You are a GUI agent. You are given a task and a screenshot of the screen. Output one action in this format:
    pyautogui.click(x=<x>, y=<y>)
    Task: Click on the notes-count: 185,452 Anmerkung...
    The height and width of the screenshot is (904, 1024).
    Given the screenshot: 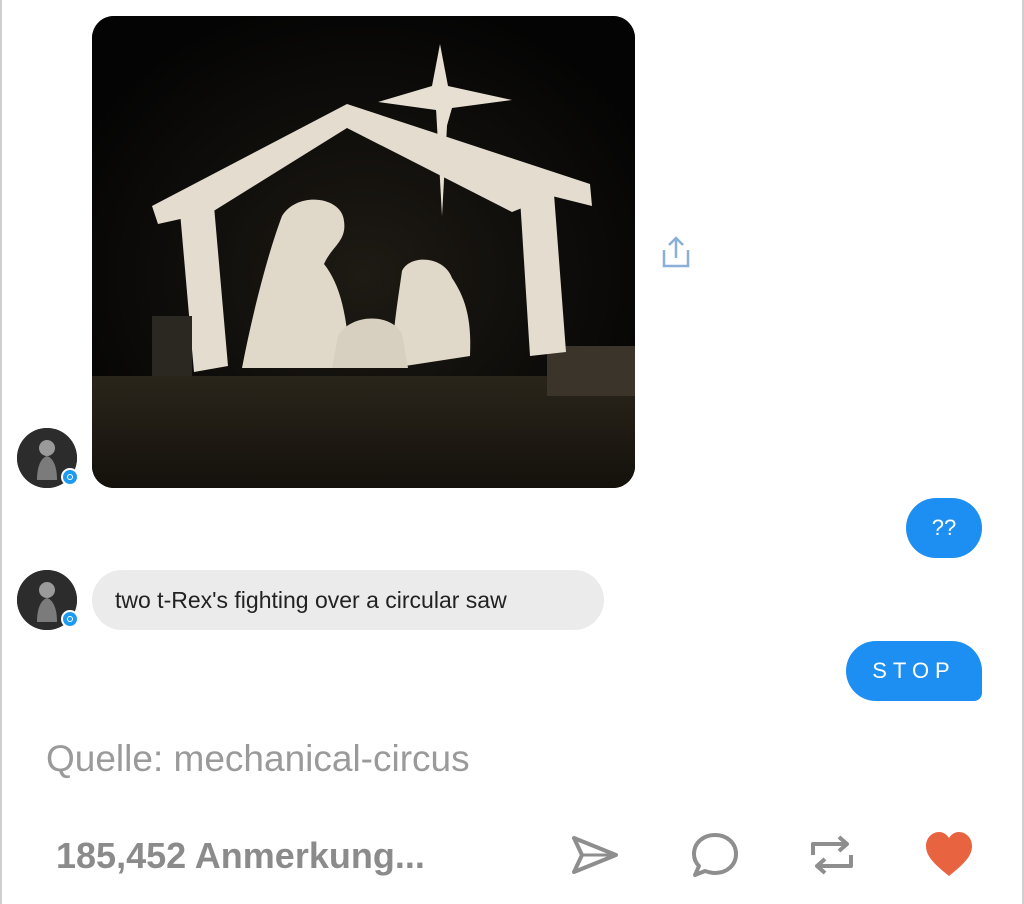 What is the action you would take?
    pyautogui.click(x=240, y=856)
    